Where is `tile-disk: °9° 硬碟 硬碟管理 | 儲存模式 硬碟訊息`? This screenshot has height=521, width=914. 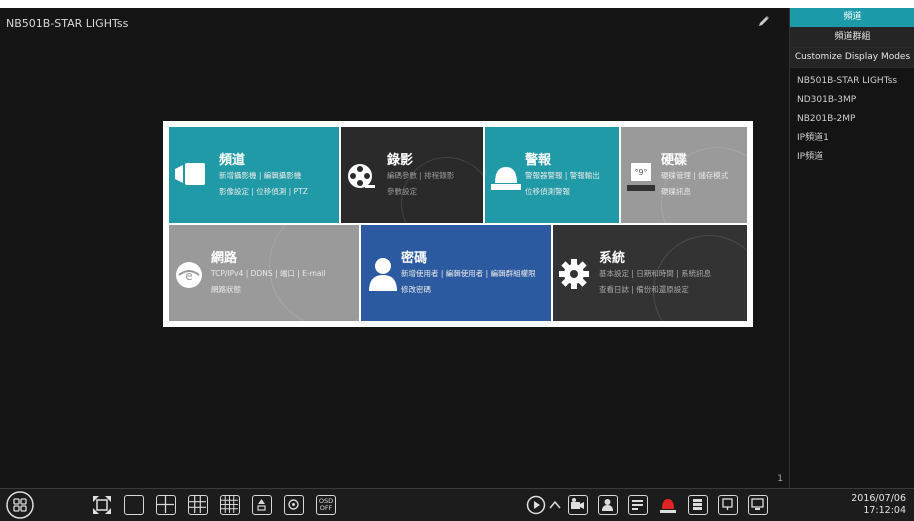
tile-disk: °9° 硬碟 硬碟管理 | 儲存模式 硬碟訊息 is located at coordinates (684, 175).